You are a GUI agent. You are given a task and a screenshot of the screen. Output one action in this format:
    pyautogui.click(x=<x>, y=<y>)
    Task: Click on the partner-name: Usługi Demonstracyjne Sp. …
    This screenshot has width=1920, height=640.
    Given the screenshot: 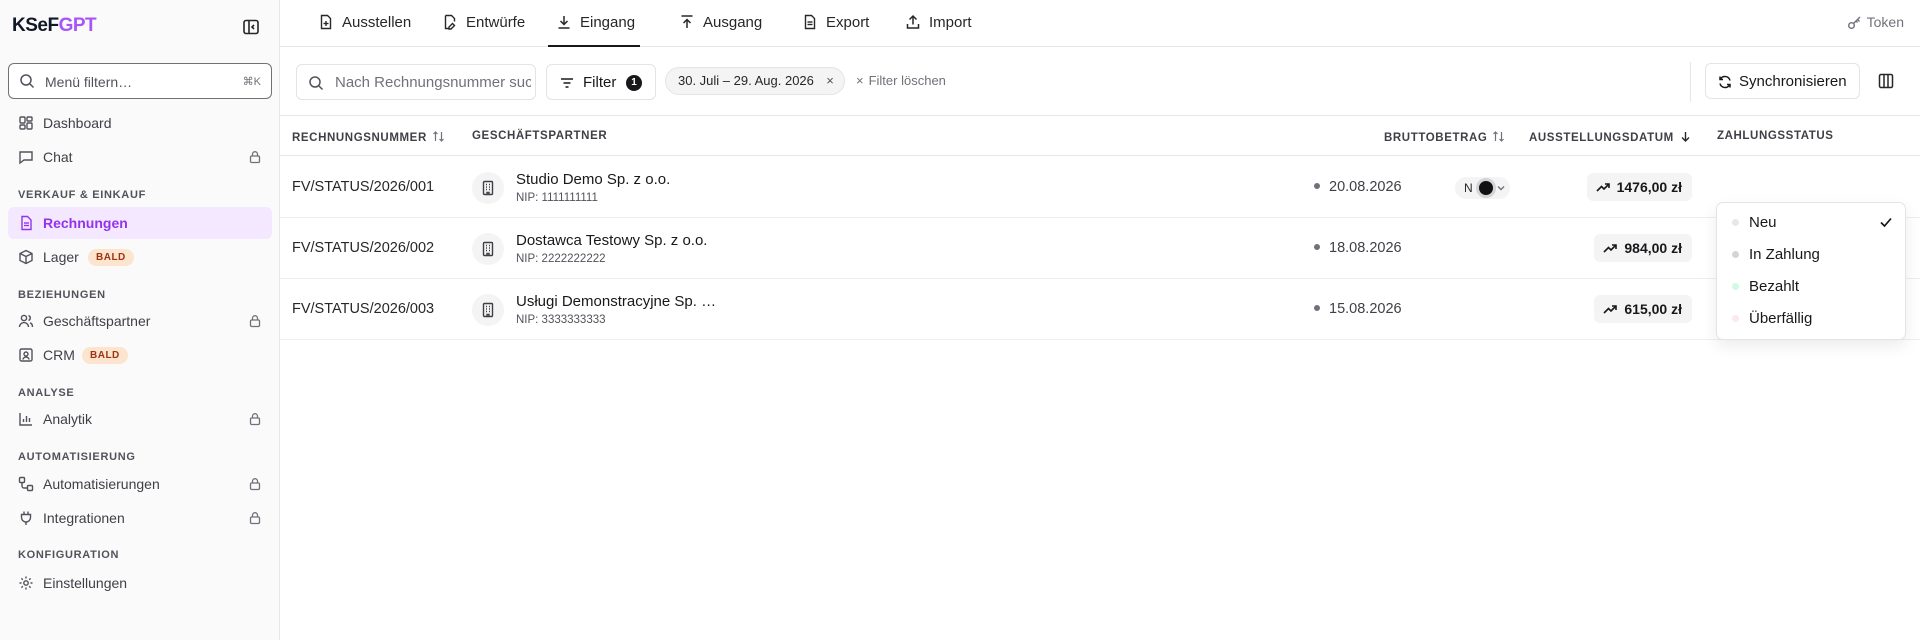 What is the action you would take?
    pyautogui.click(x=616, y=301)
    